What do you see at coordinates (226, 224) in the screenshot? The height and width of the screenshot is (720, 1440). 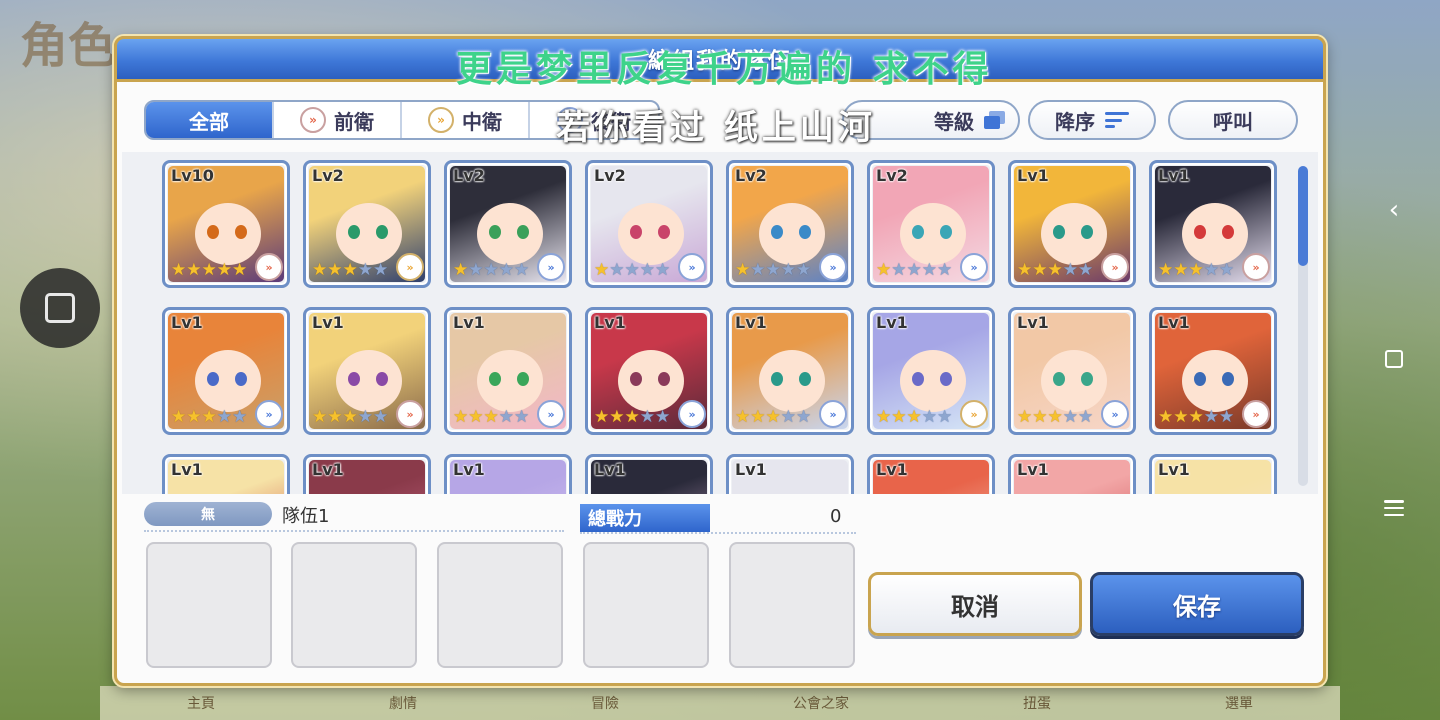 I see `character-card: Lv10 ★ ★ ★ ★ ★»` at bounding box center [226, 224].